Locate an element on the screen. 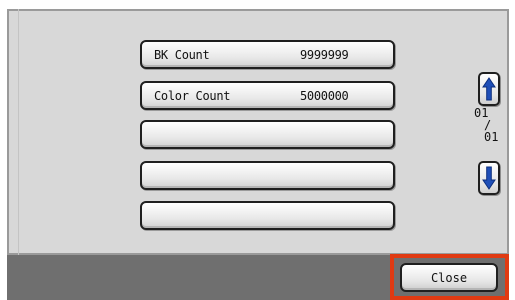  scroll-down-button is located at coordinates (489, 178).